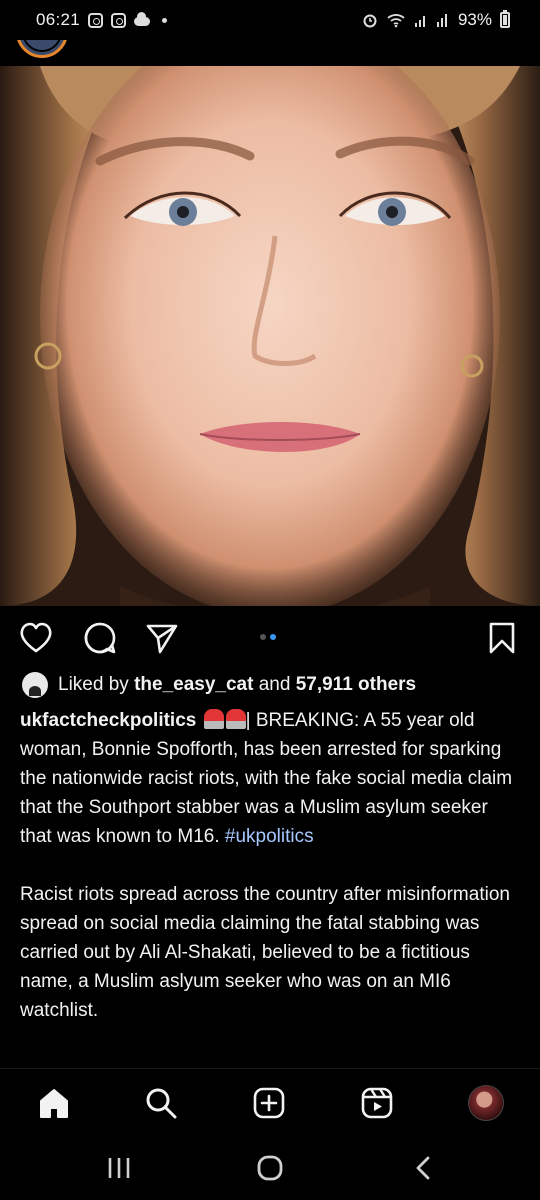 The height and width of the screenshot is (1200, 540). What do you see at coordinates (270, 53) in the screenshot?
I see `post-header-strip` at bounding box center [270, 53].